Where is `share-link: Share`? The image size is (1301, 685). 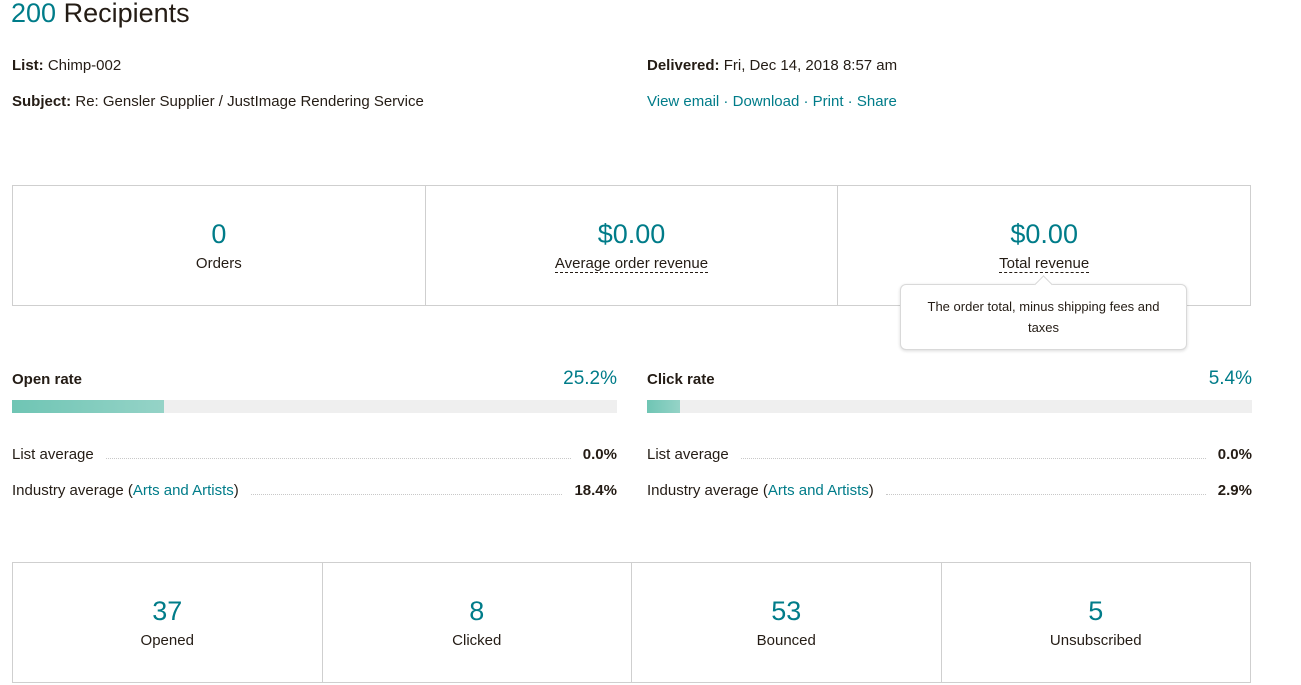
share-link: Share is located at coordinates (877, 101).